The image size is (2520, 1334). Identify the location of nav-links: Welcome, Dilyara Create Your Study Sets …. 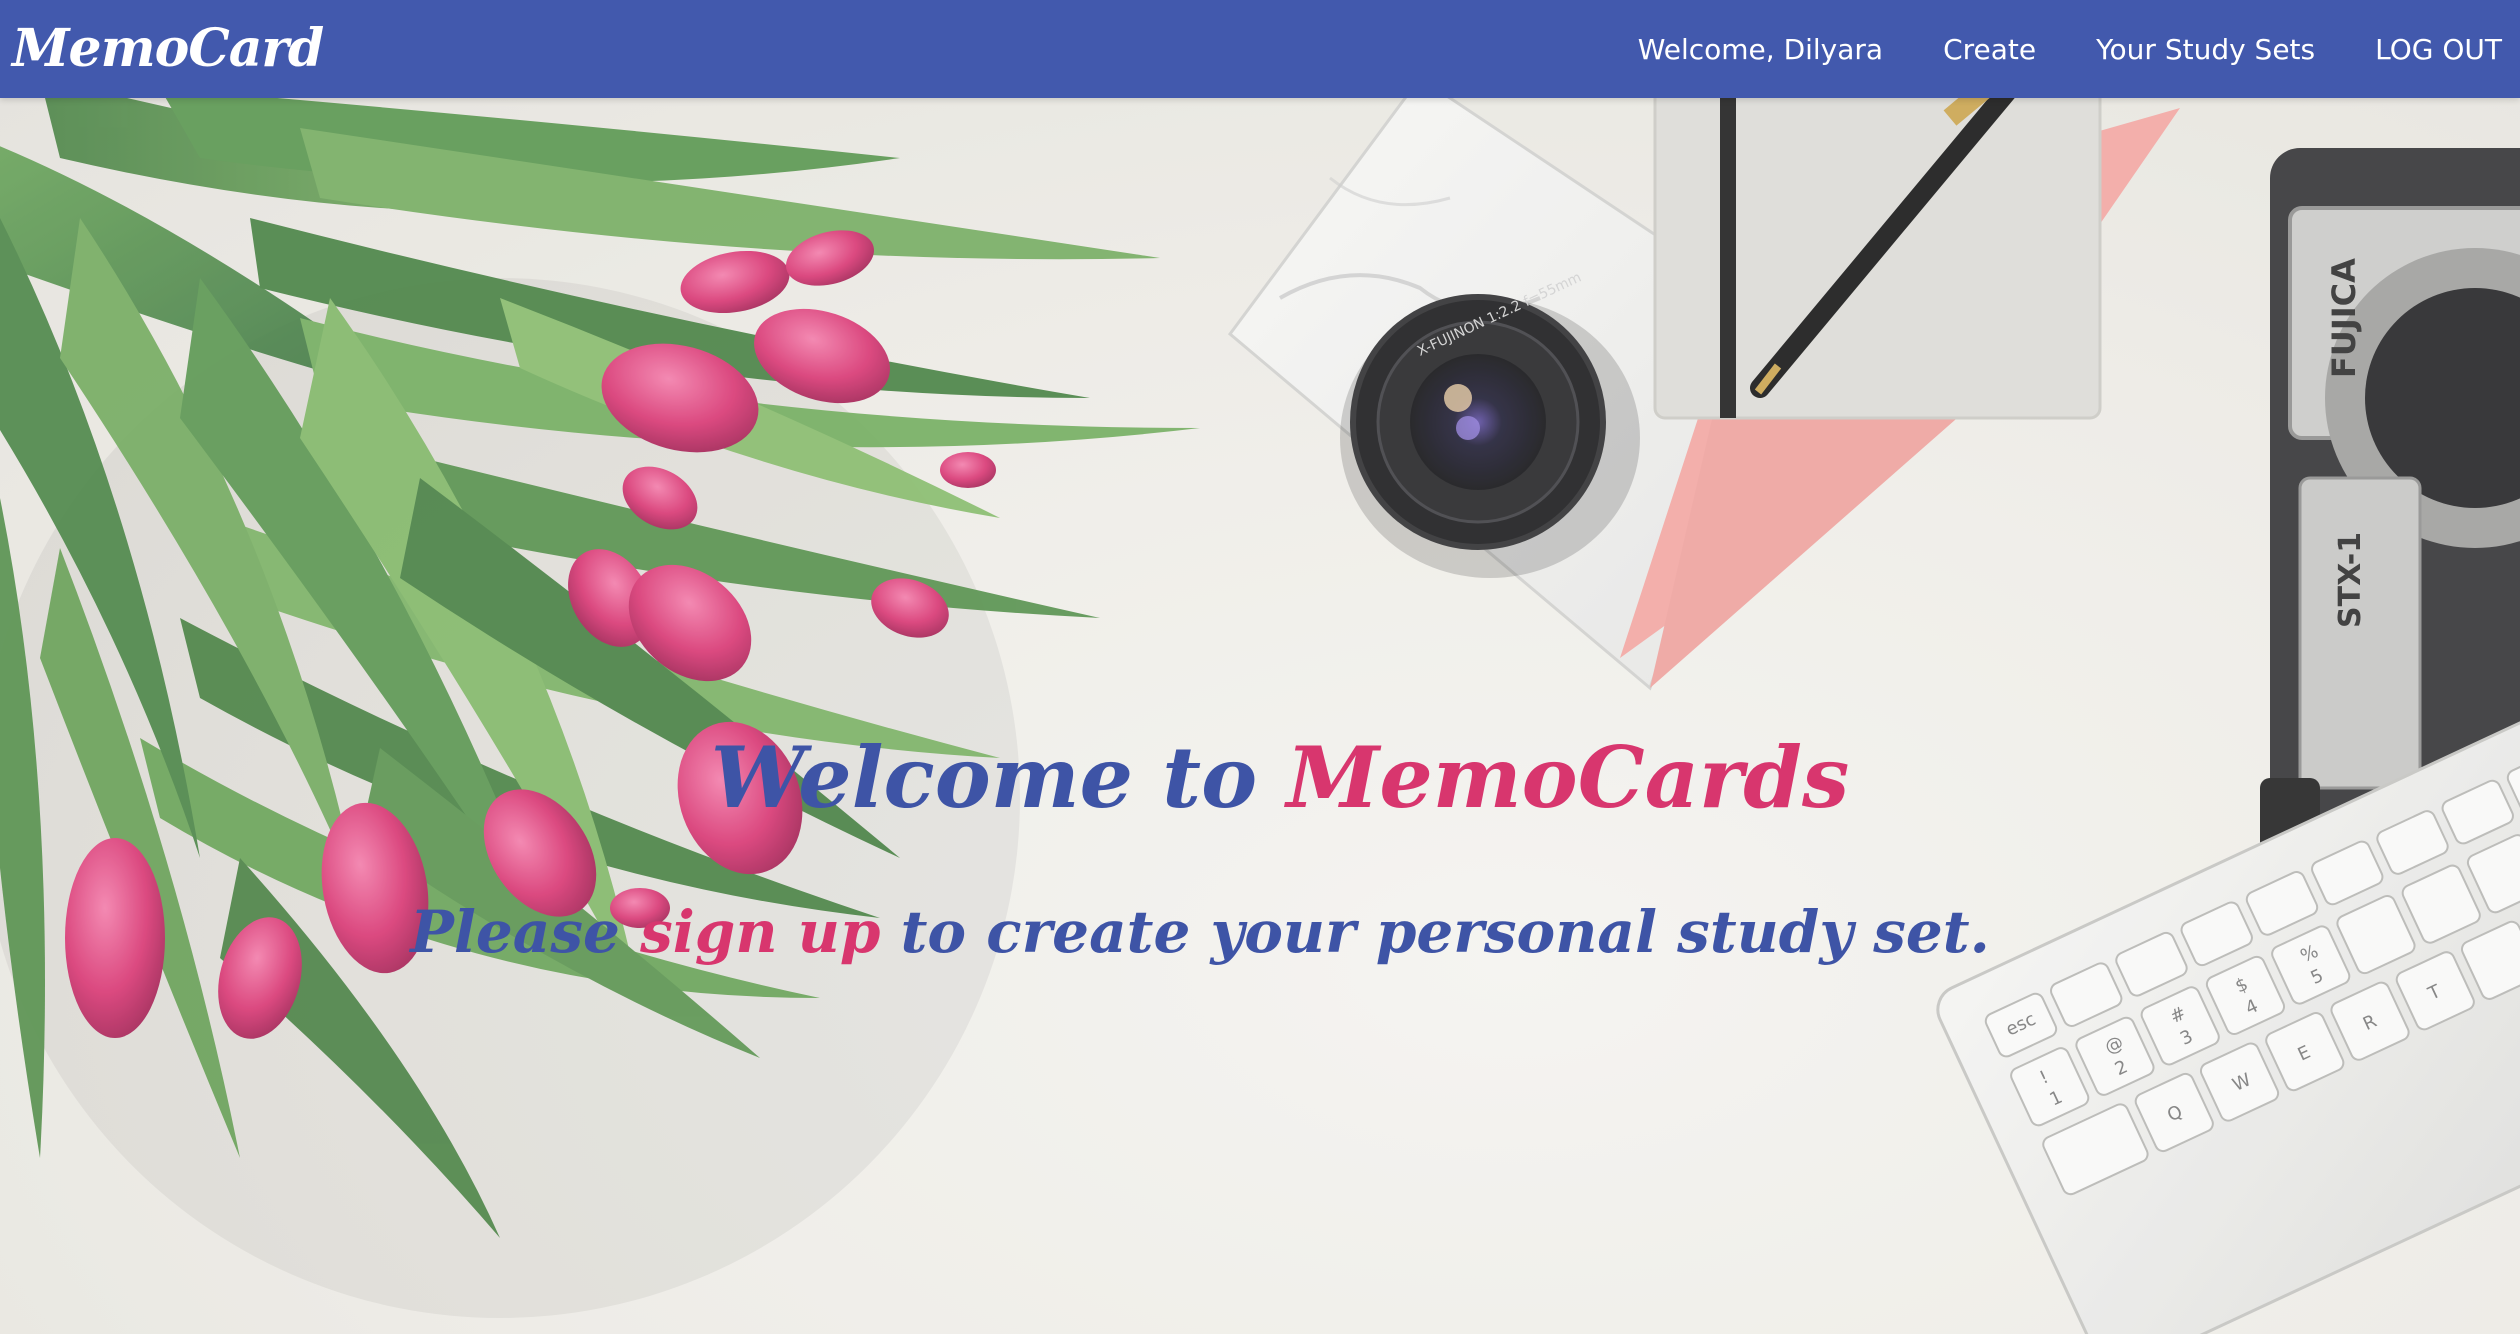
(2070, 49).